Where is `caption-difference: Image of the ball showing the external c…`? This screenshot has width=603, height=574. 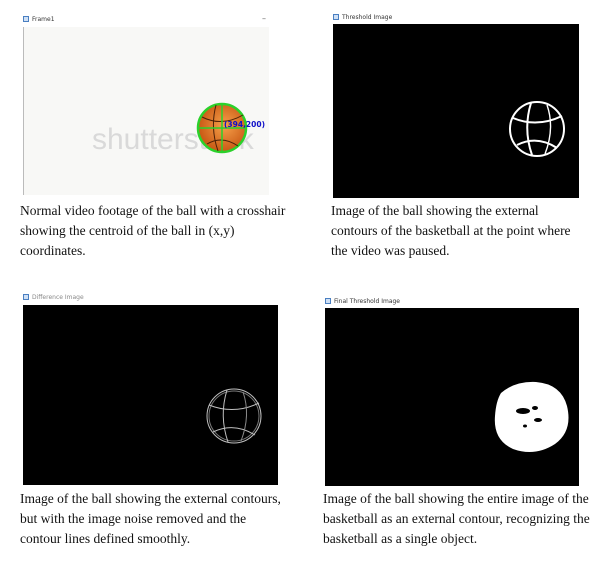
caption-difference: Image of the ball showing the external c… is located at coordinates (150, 518).